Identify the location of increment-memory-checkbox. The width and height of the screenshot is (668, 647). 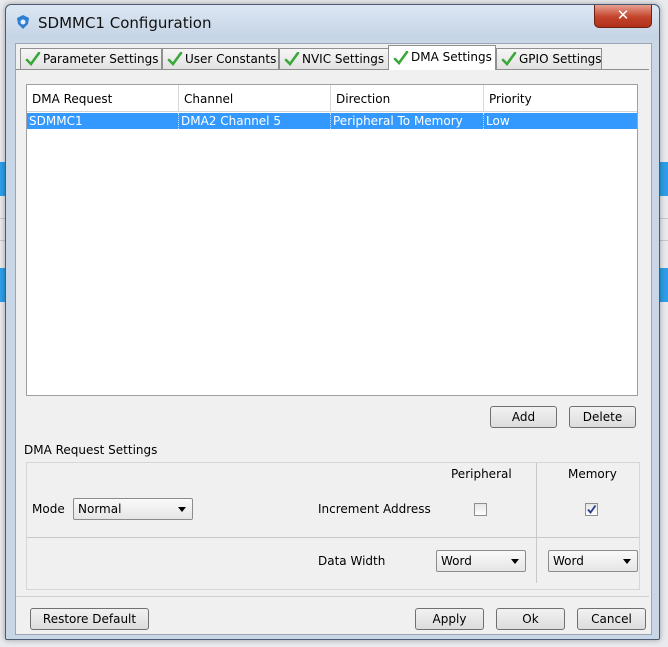
(591, 509).